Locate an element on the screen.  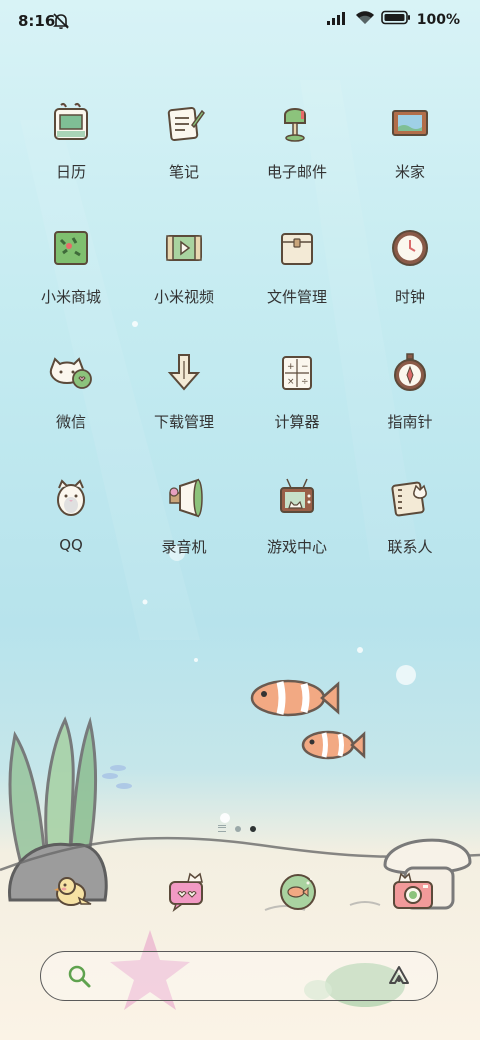
app-contacts: 联系人 is located at coordinates (410, 513).